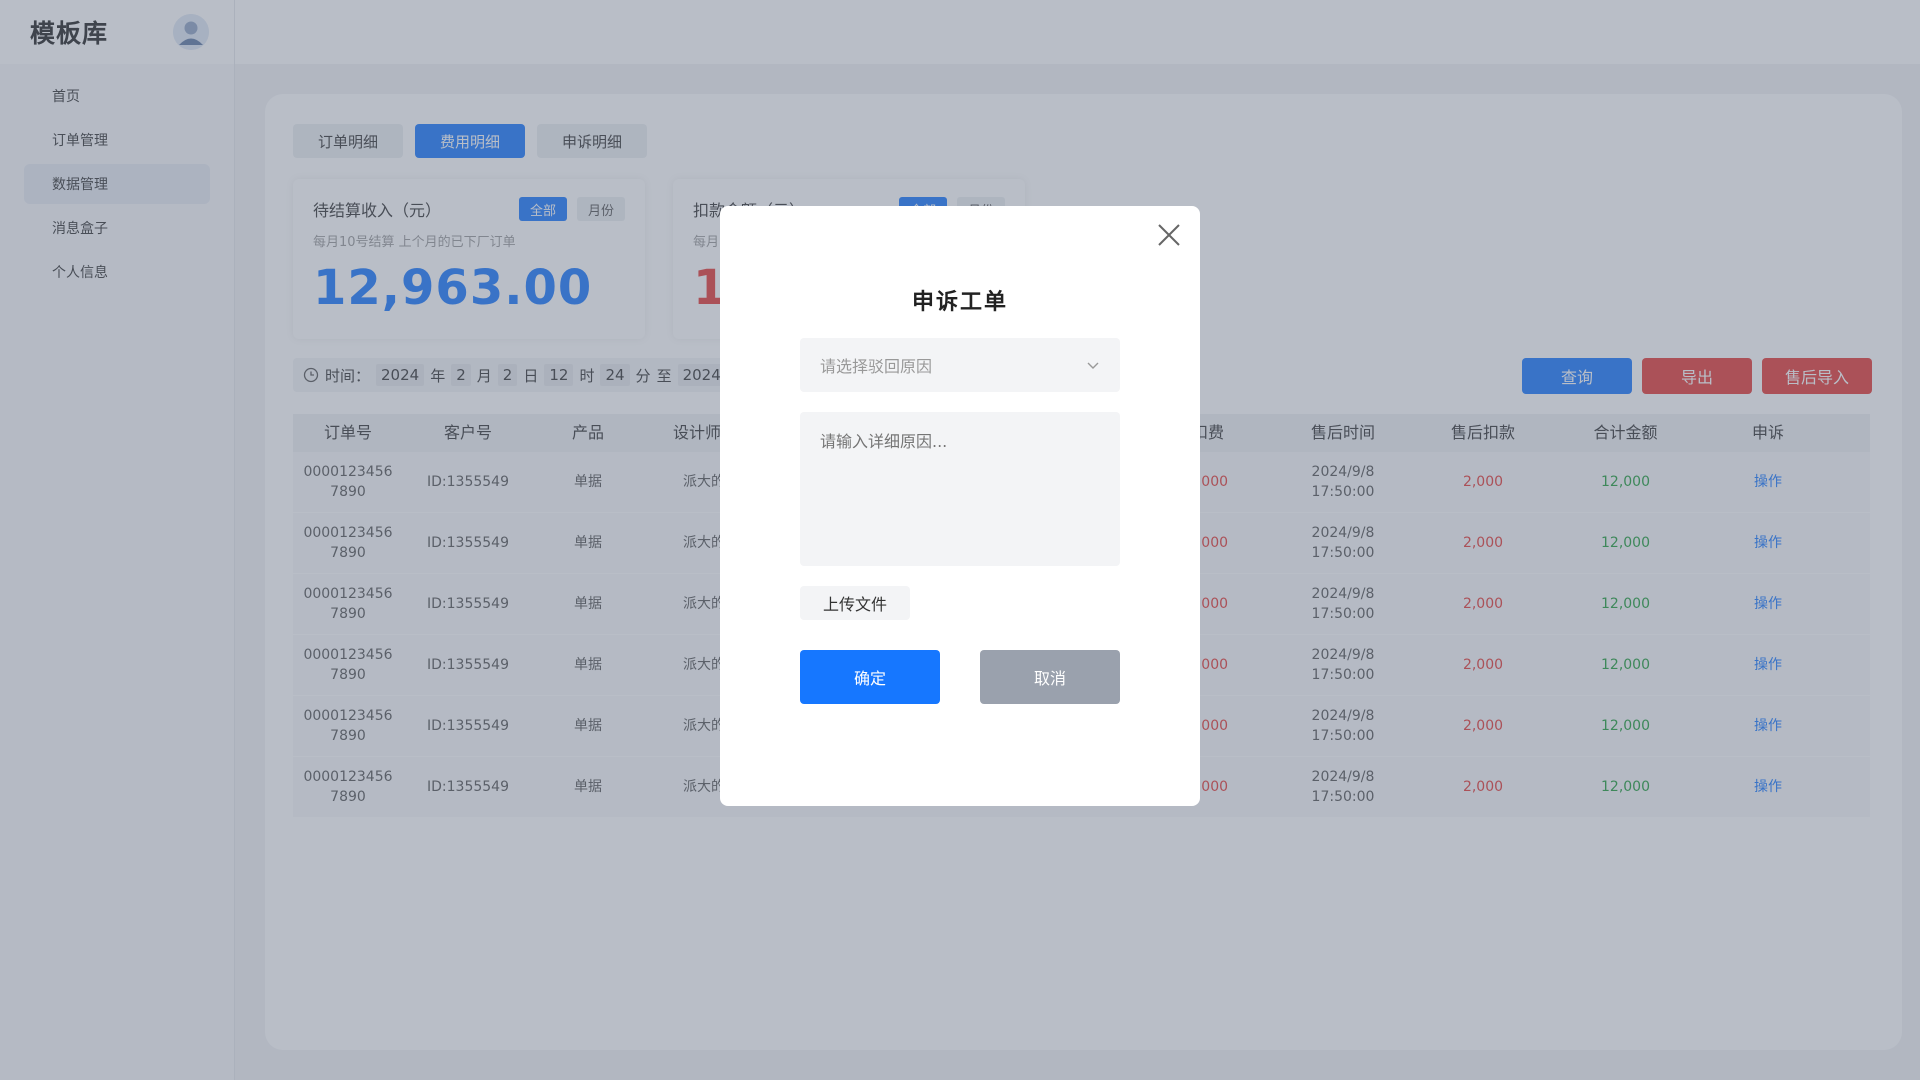  Describe the element at coordinates (960, 365) in the screenshot. I see `reject-reason-select: 请选择驳回原因` at that location.